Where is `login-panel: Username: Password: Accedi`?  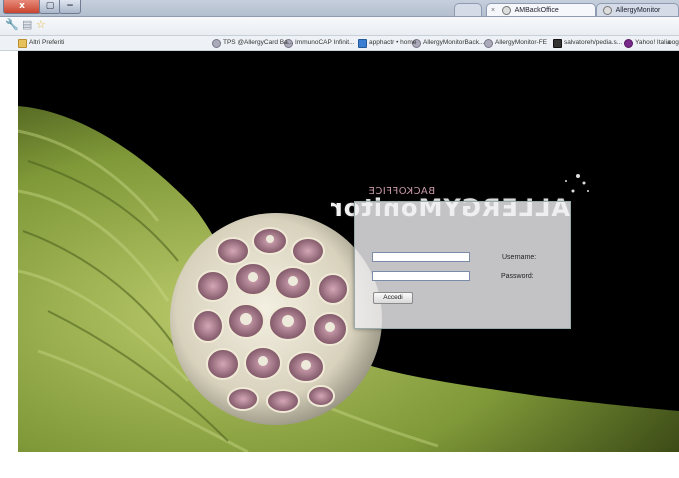 login-panel: Username: Password: Accedi is located at coordinates (462, 265).